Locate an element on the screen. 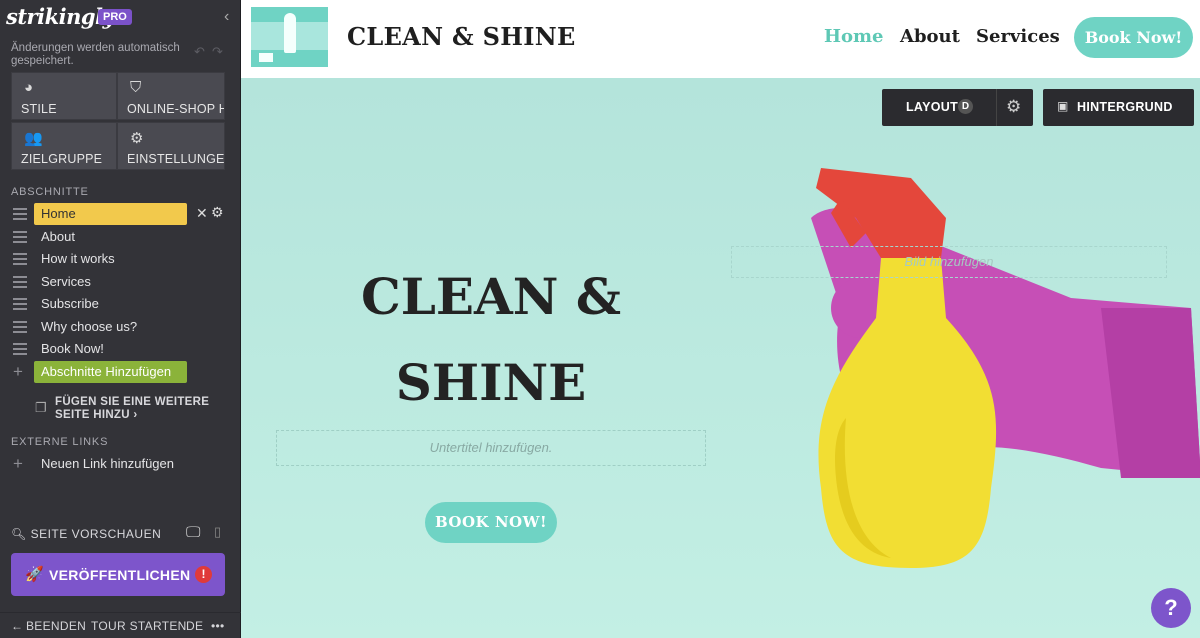  sidebar-header: strikingly PRO ‹ is located at coordinates (120, 18).